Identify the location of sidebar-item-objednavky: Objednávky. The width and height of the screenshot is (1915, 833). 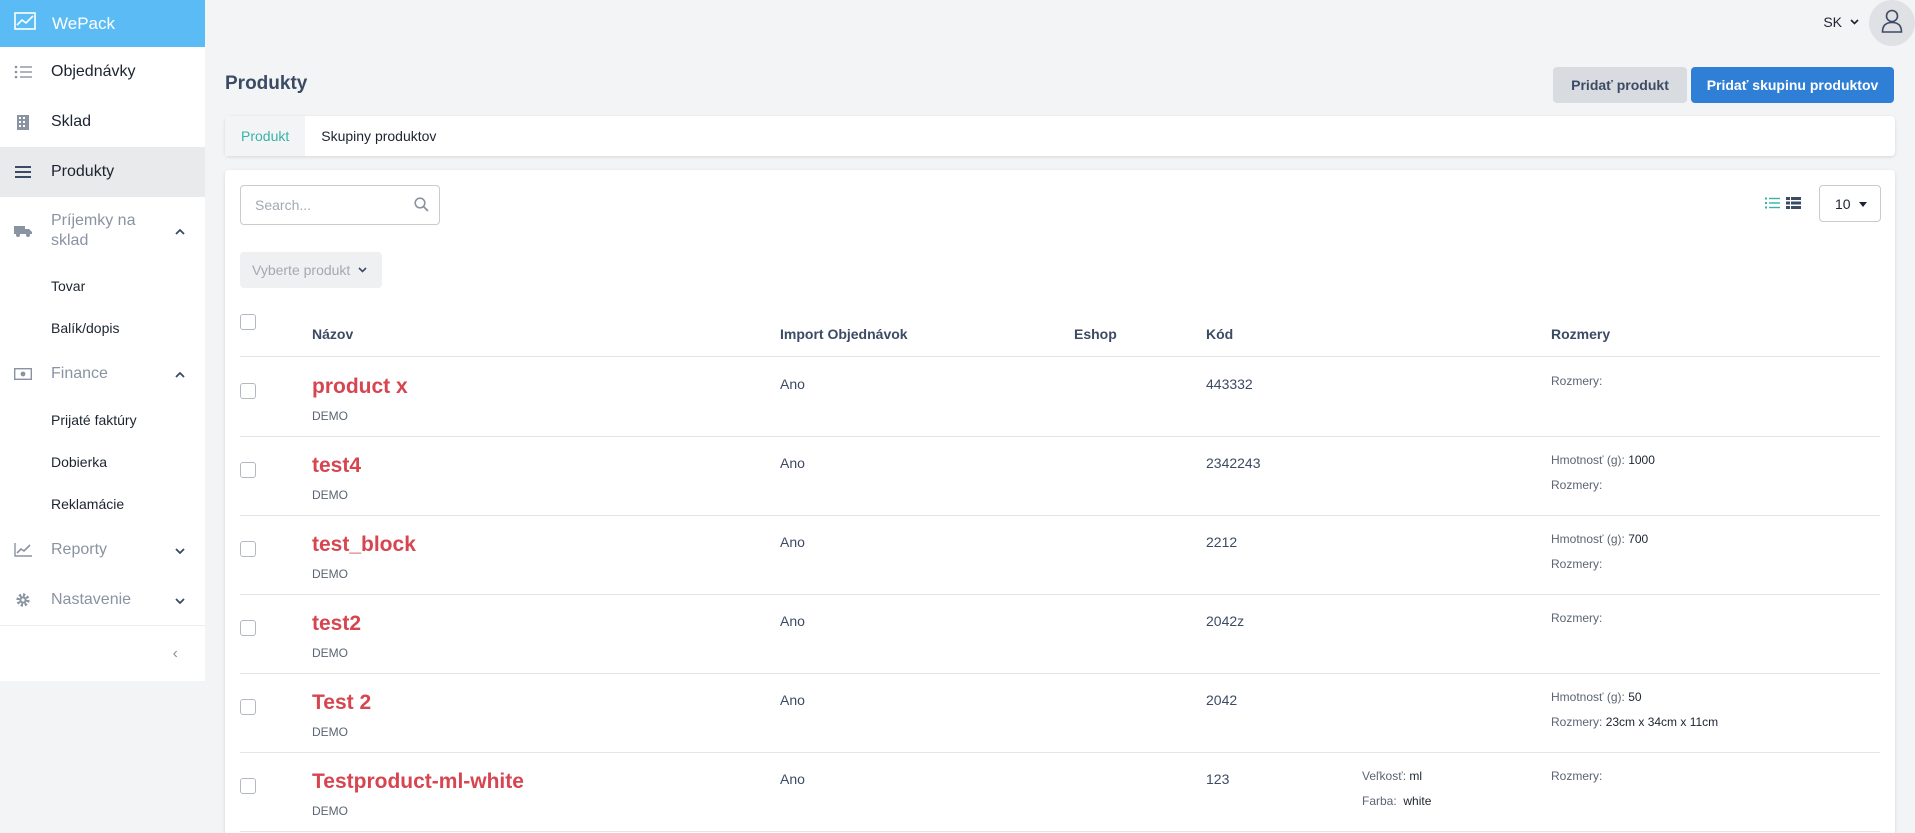
(102, 72).